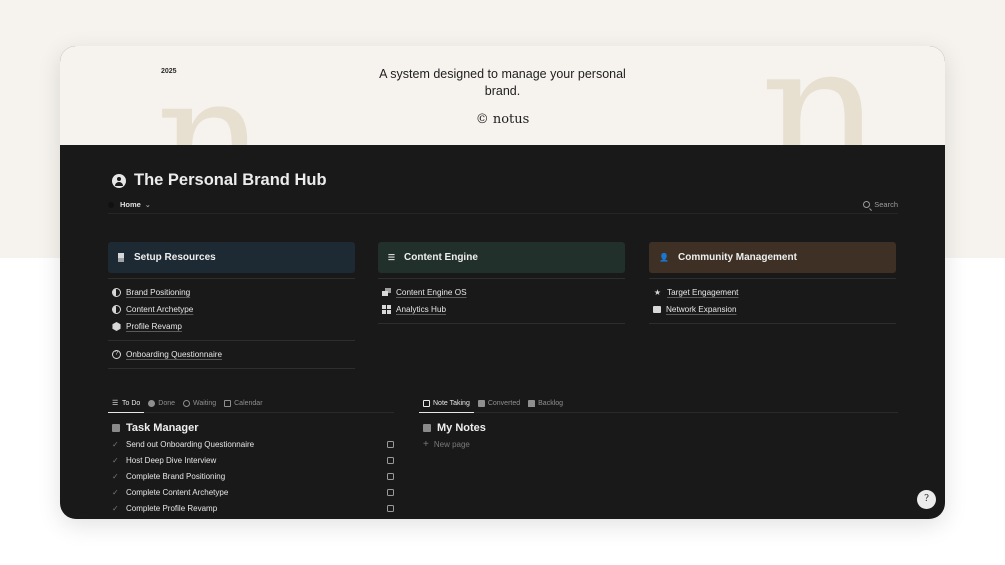  Describe the element at coordinates (174, 354) in the screenshot. I see `link-label: Onboarding Questionnaire` at that location.